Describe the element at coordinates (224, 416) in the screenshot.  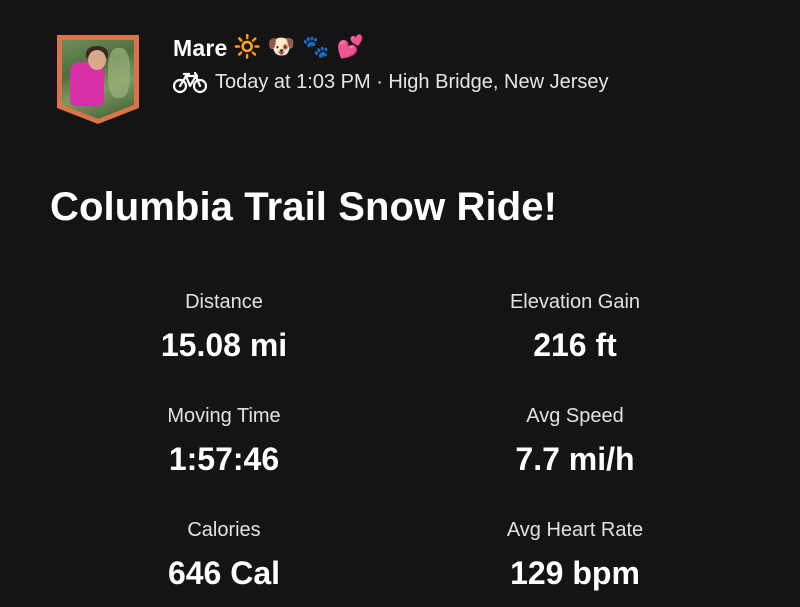
I see `stat-label: Moving Time` at that location.